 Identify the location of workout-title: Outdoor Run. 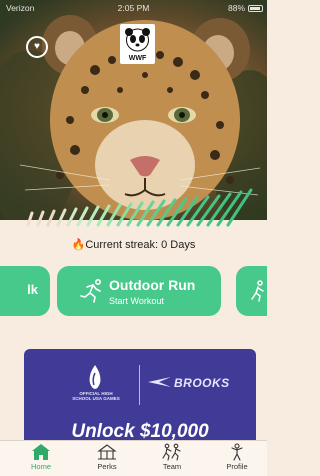
(152, 285).